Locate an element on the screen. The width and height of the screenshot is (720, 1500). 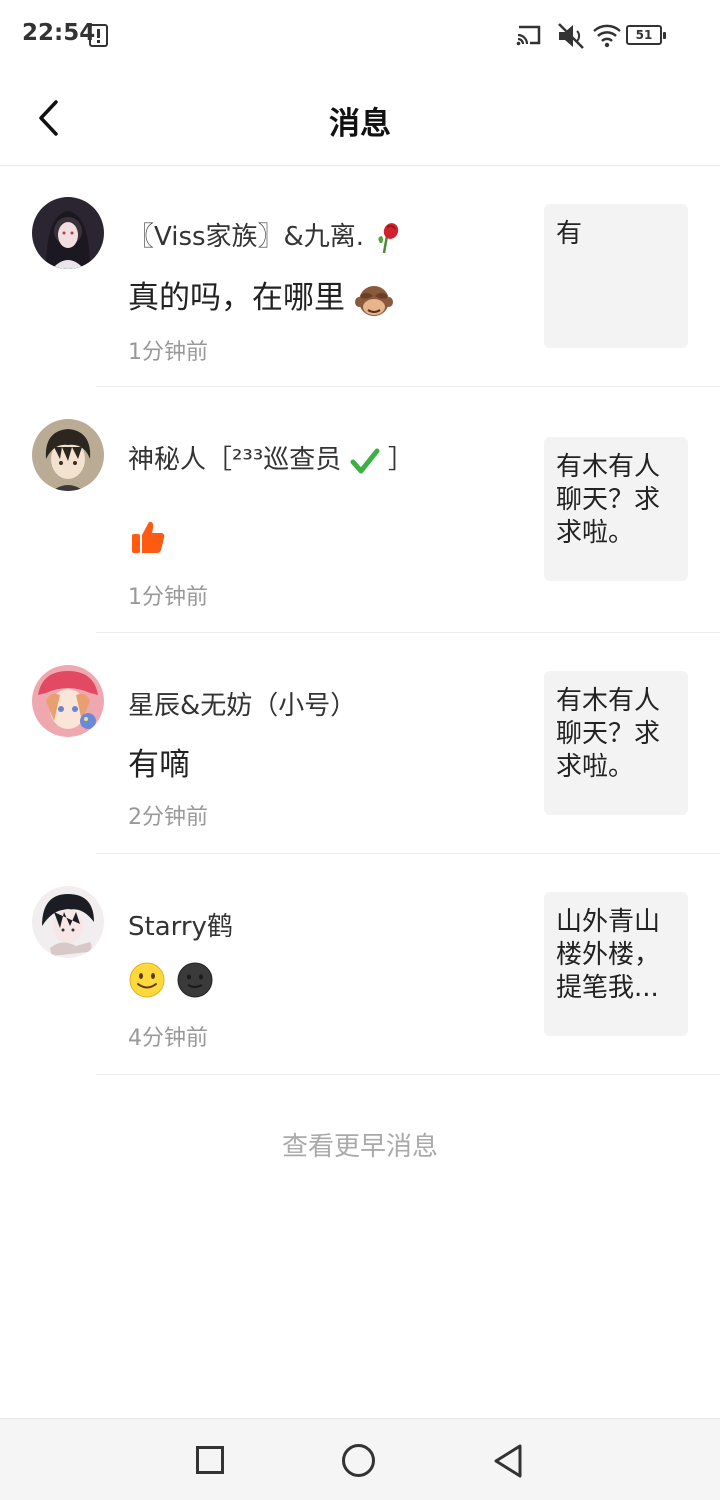
battery-icon: 51 is located at coordinates (646, 35).